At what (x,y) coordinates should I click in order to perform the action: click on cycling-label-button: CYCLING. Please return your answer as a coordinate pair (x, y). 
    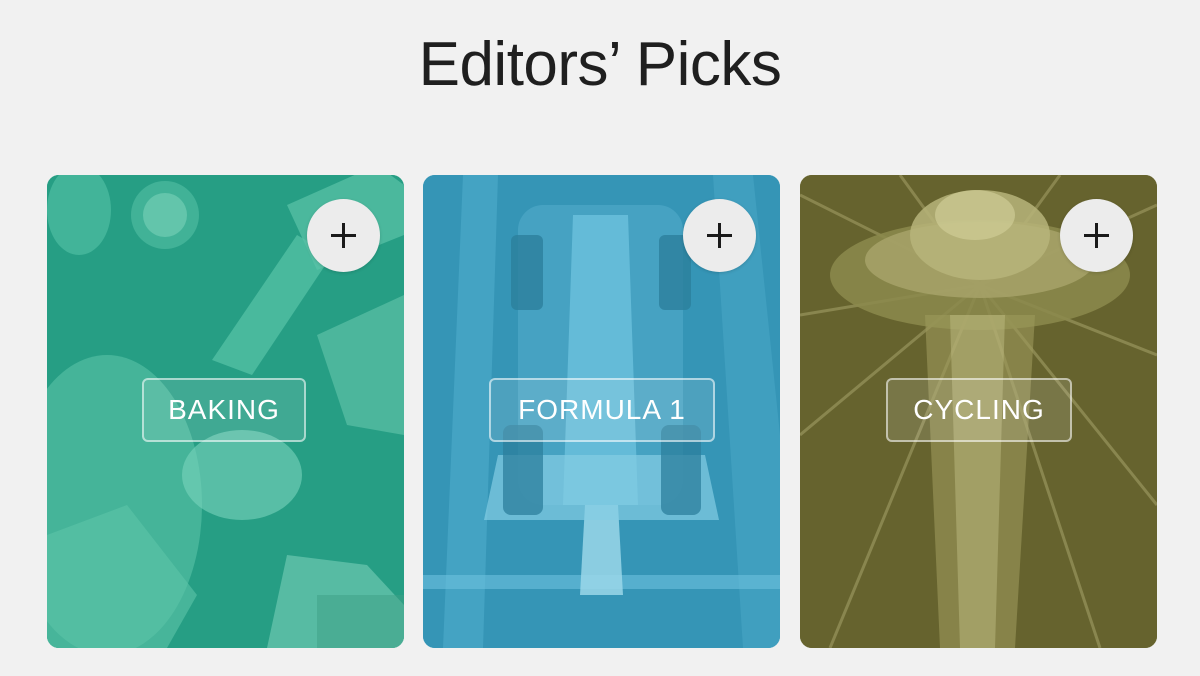
    Looking at the image, I should click on (979, 410).